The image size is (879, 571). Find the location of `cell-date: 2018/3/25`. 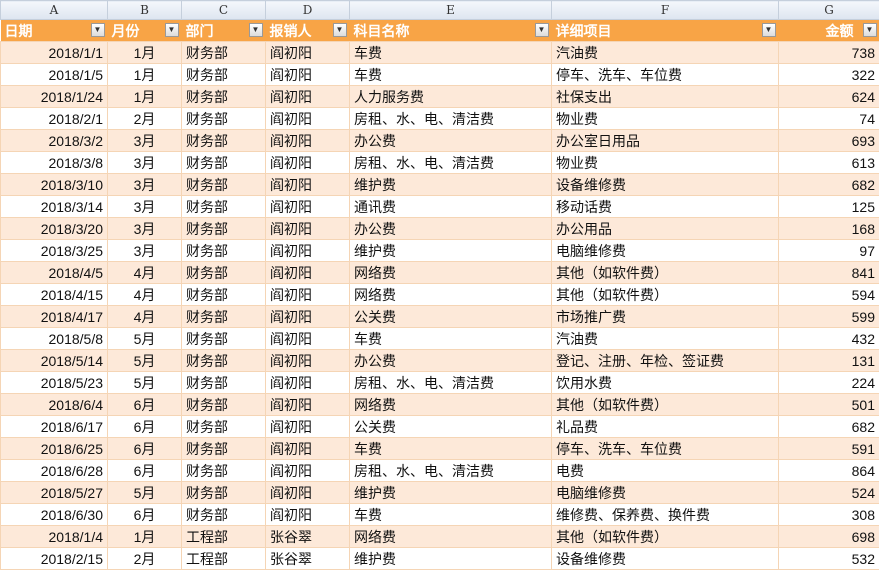

cell-date: 2018/3/25 is located at coordinates (54, 250).